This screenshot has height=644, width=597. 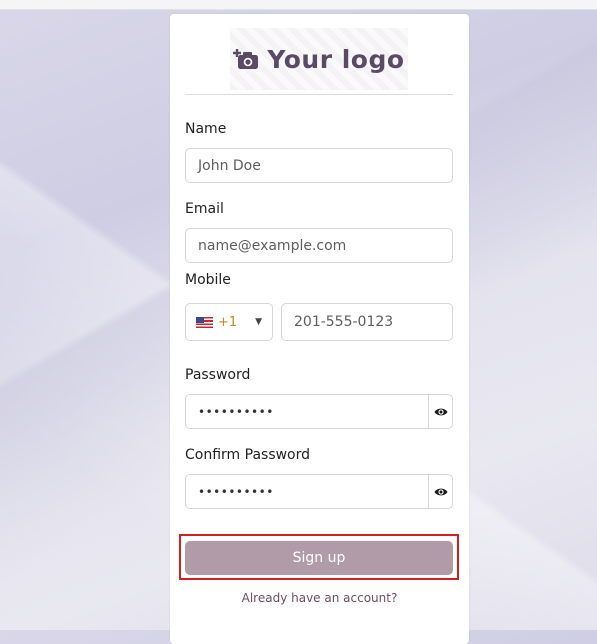 I want to click on divider, so click(x=319, y=94).